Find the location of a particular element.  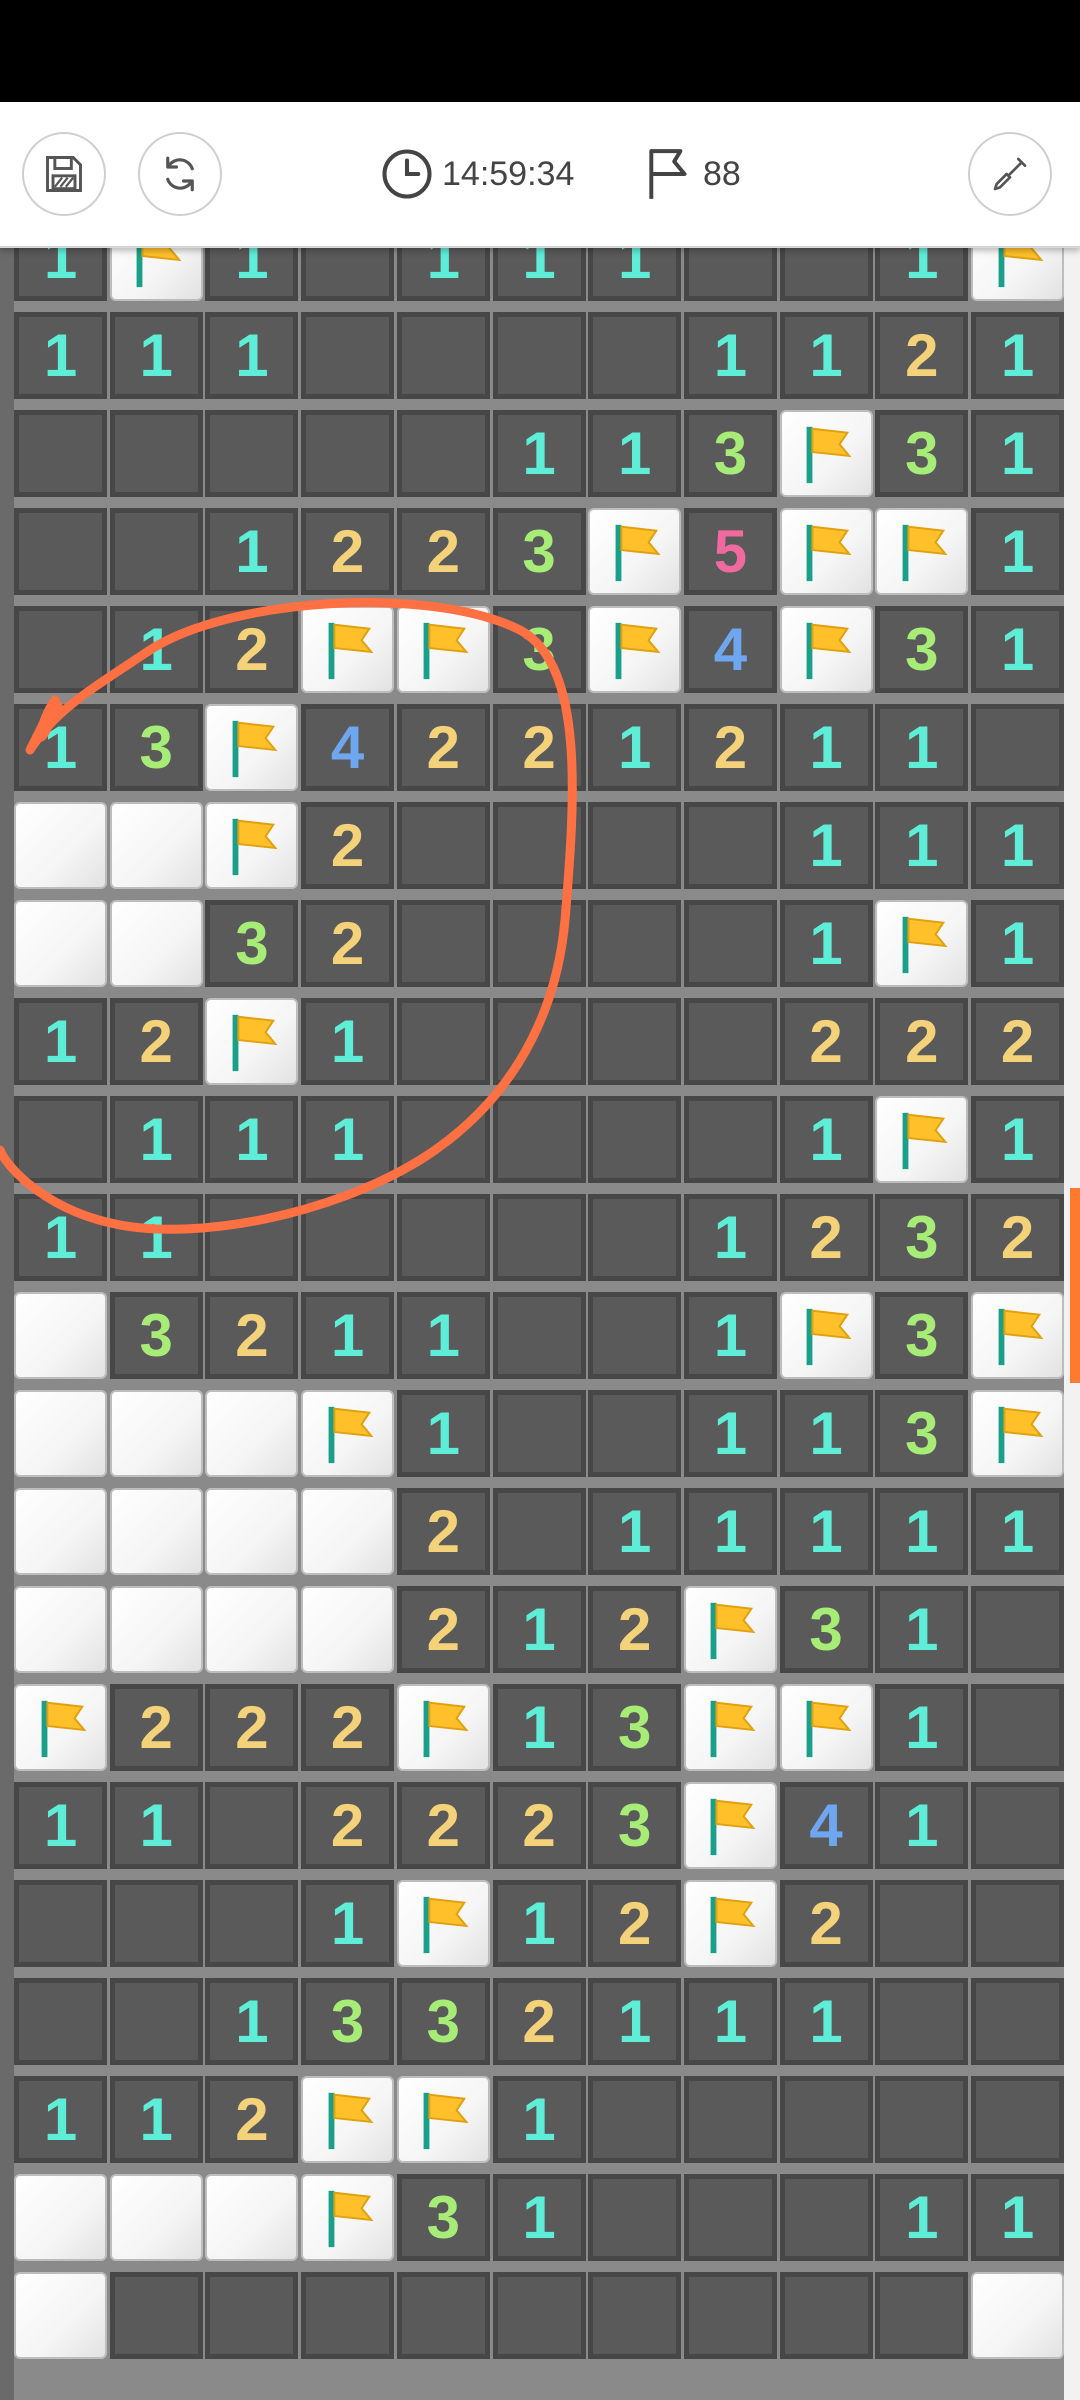

dig-mode-button is located at coordinates (1010, 174).